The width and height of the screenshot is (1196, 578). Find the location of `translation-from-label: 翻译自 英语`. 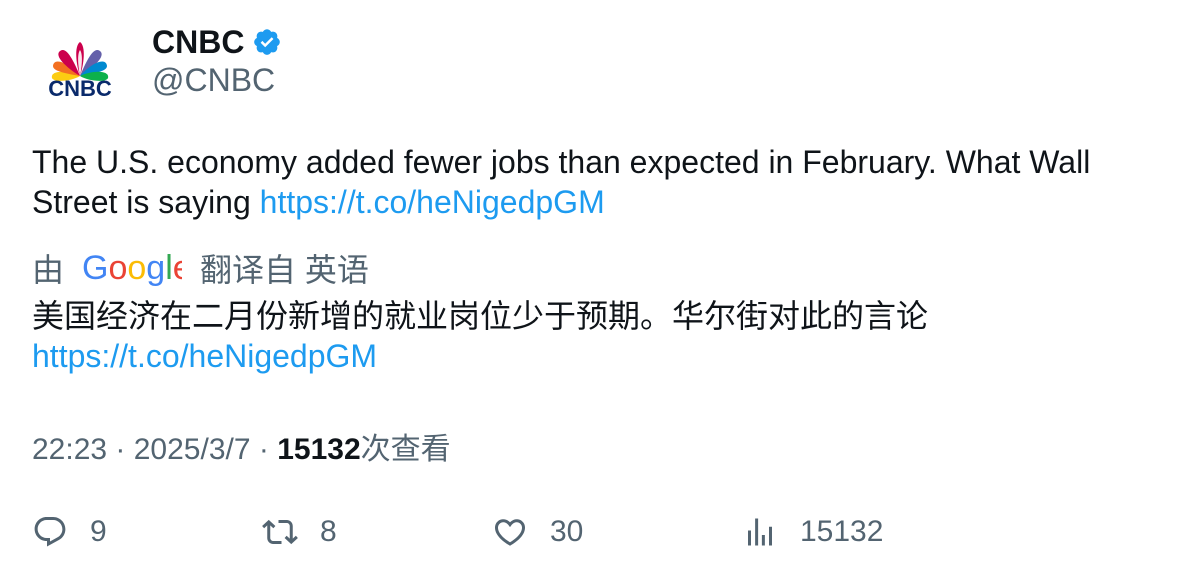

translation-from-label: 翻译自 英语 is located at coordinates (284, 268).